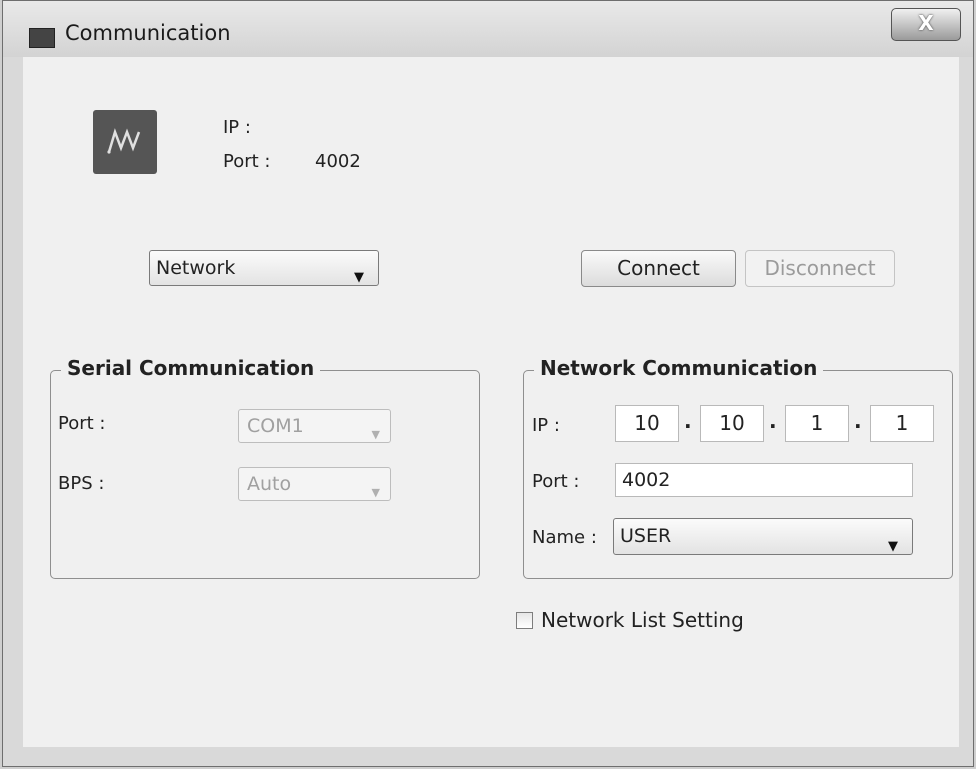 The height and width of the screenshot is (769, 976). Describe the element at coordinates (191, 368) in the screenshot. I see `serial-group-title: Serial Communication` at that location.